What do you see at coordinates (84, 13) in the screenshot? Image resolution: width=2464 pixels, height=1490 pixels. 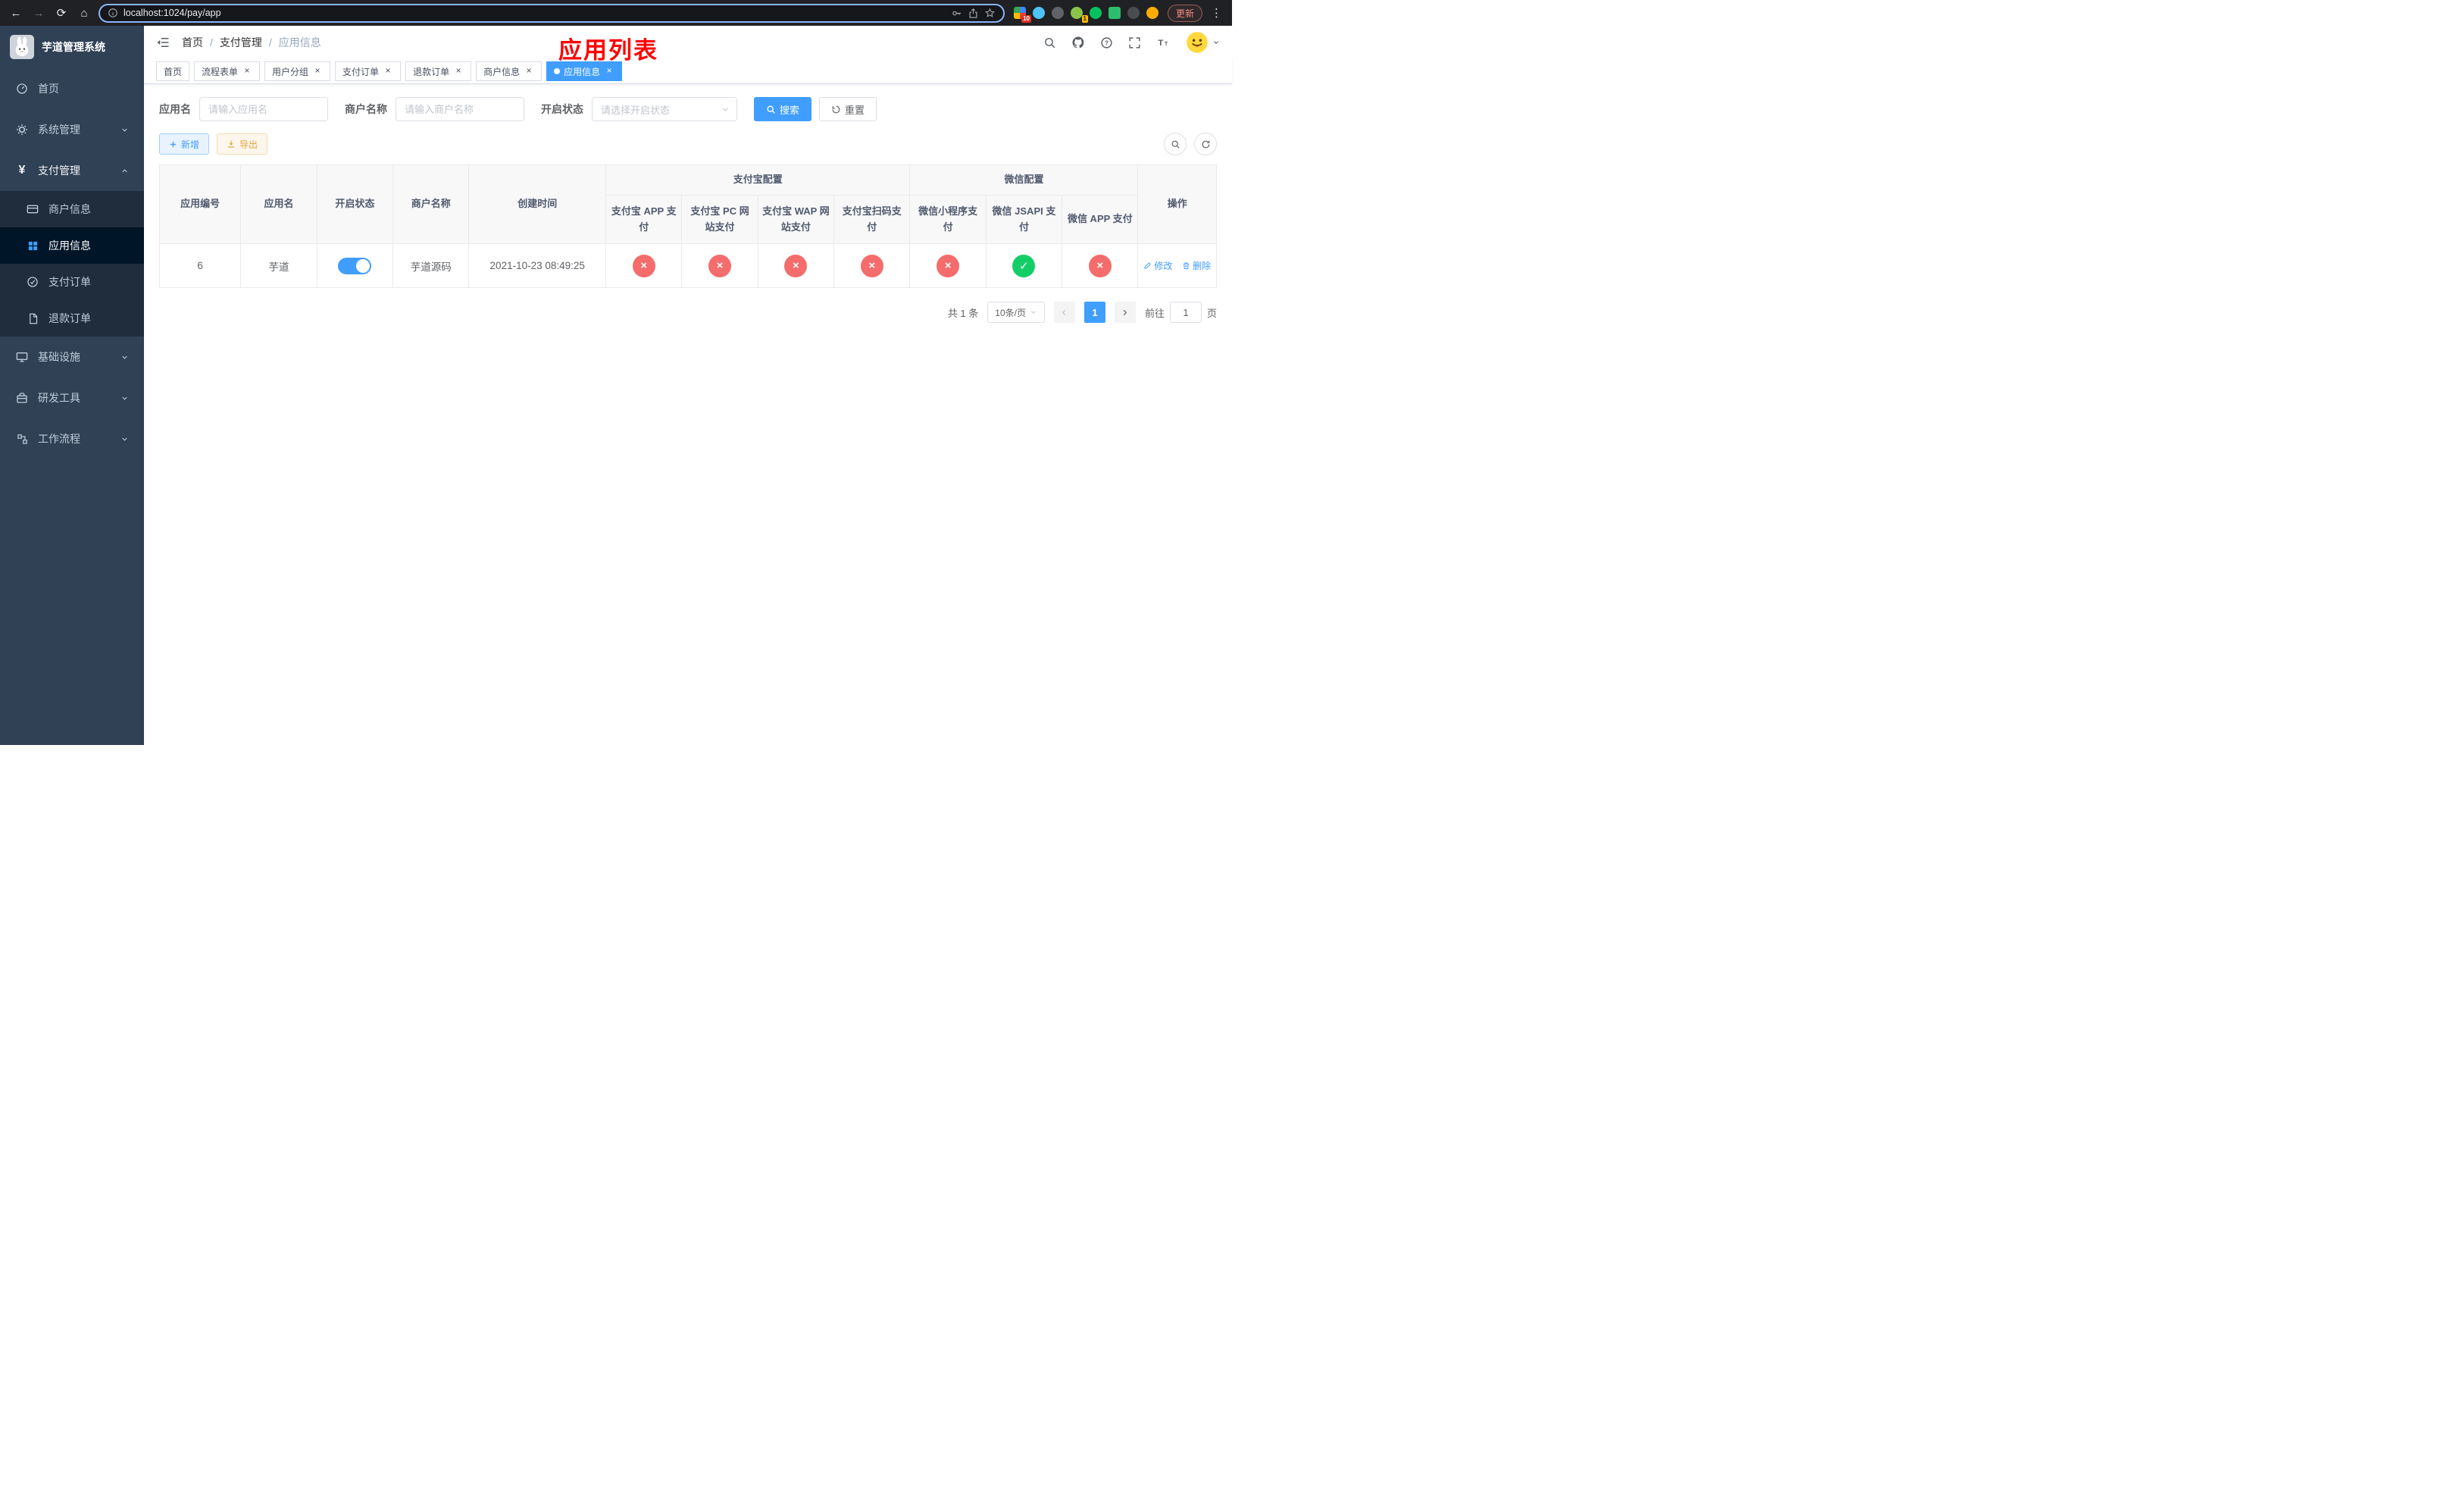 I see `home-icon: ⌂` at bounding box center [84, 13].